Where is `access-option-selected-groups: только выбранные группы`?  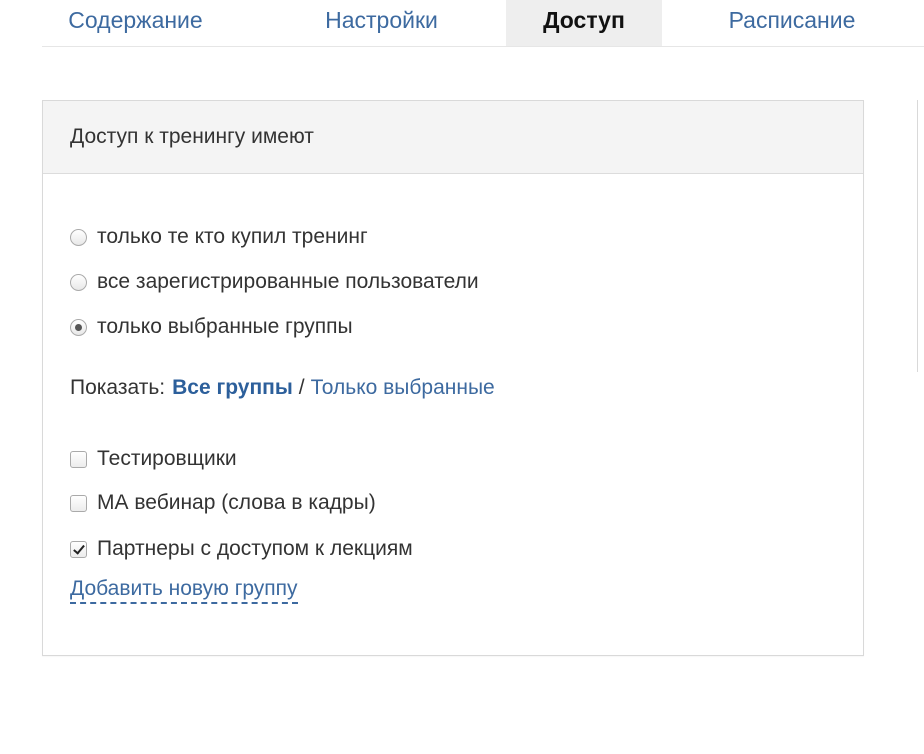
access-option-selected-groups: только выбранные группы is located at coordinates (211, 327).